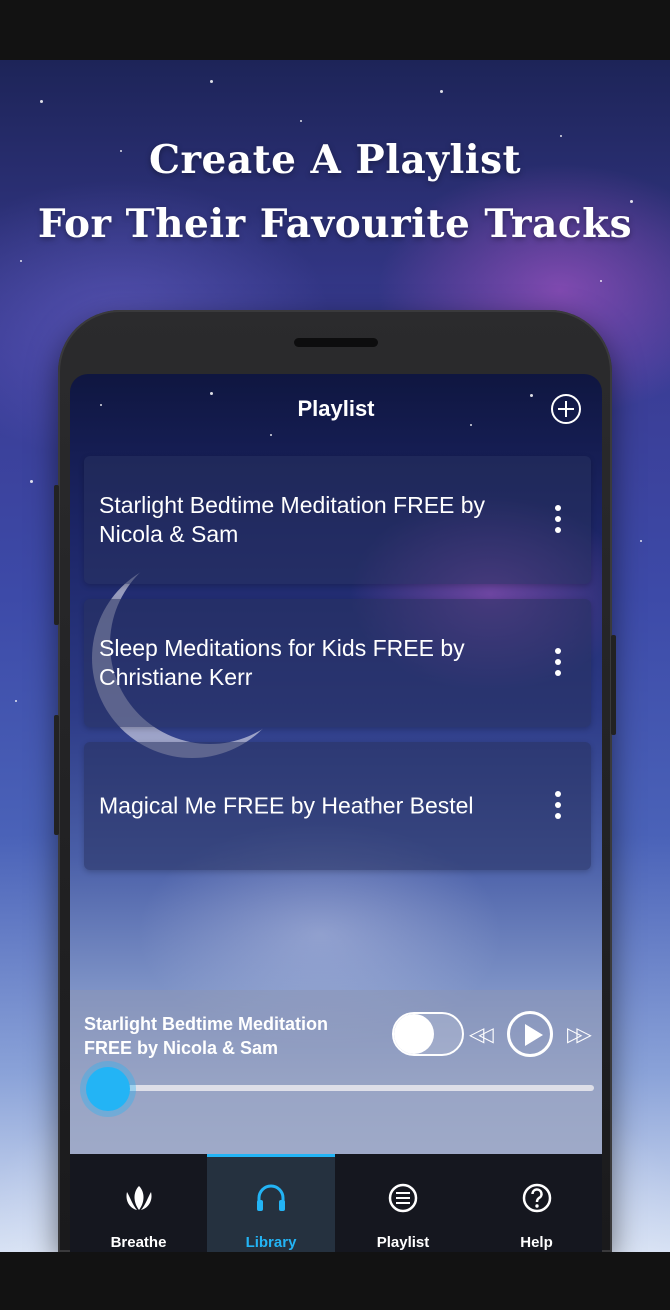 This screenshot has height=1310, width=670. Describe the element at coordinates (414, 1034) in the screenshot. I see `toggle-knob` at that location.